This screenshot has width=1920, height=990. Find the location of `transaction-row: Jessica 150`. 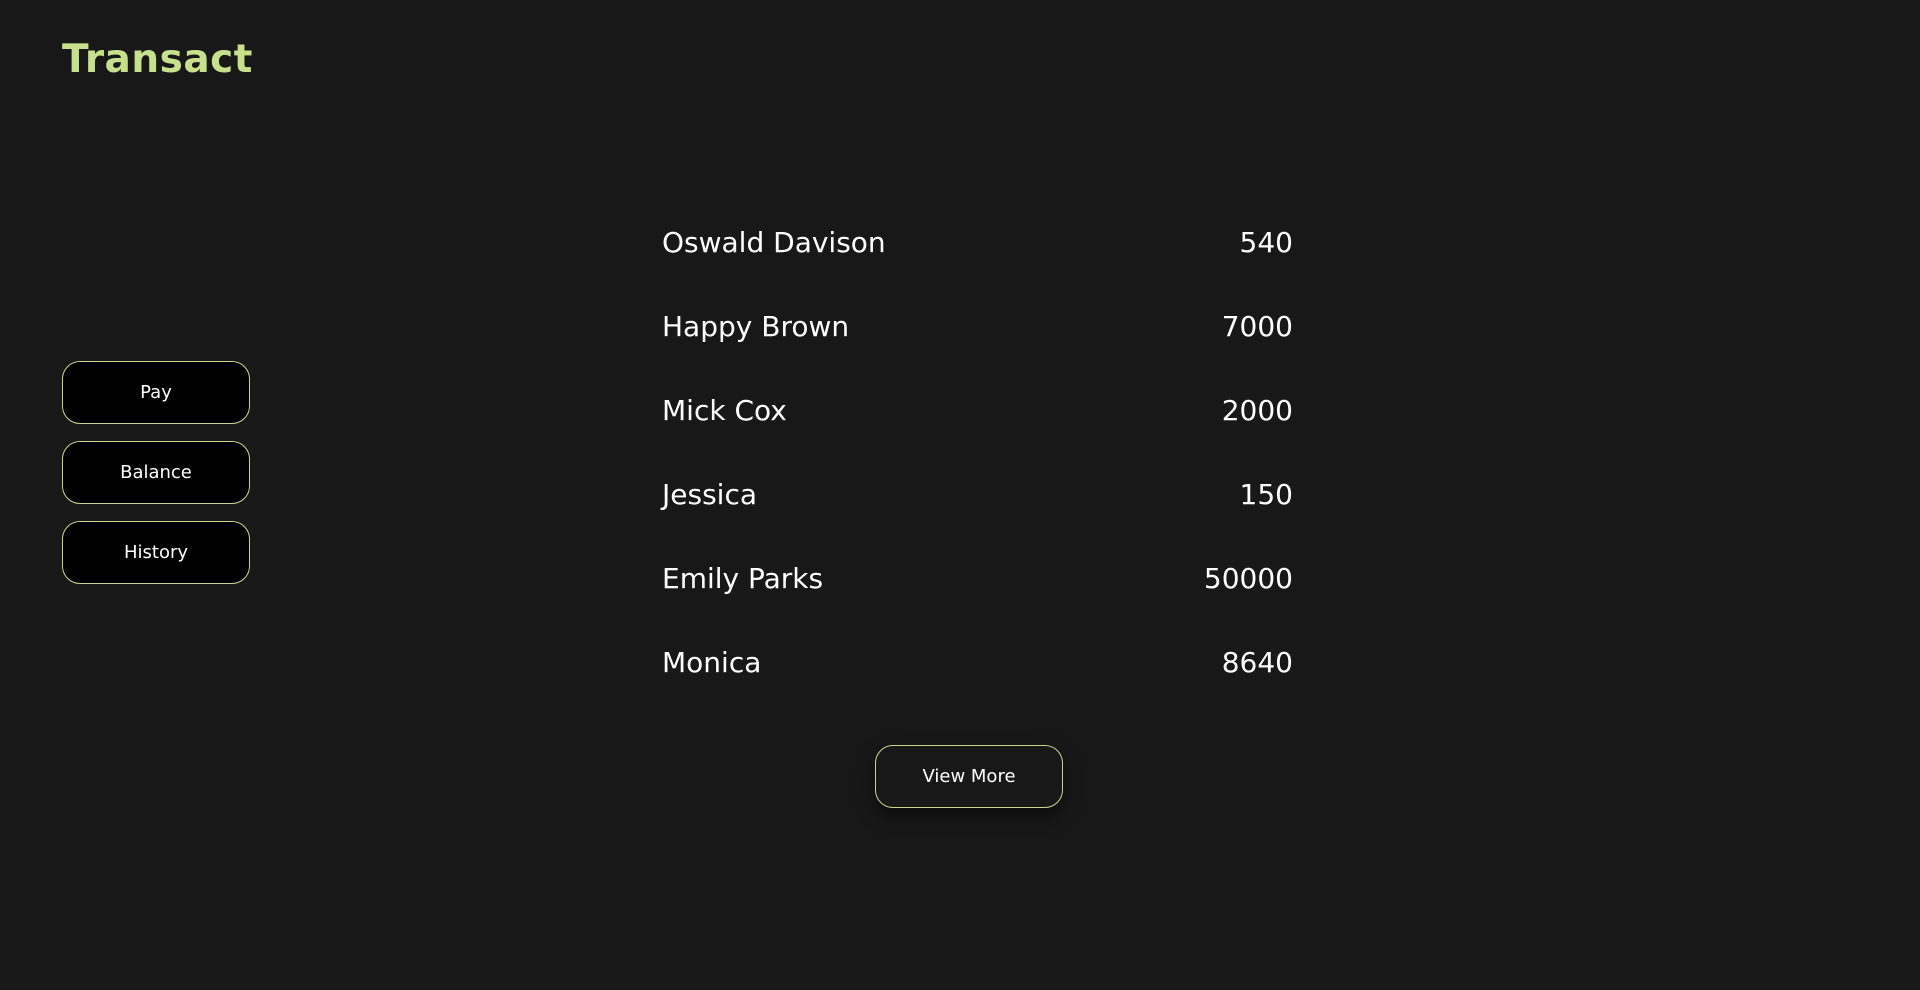

transaction-row: Jessica 150 is located at coordinates (977, 494).